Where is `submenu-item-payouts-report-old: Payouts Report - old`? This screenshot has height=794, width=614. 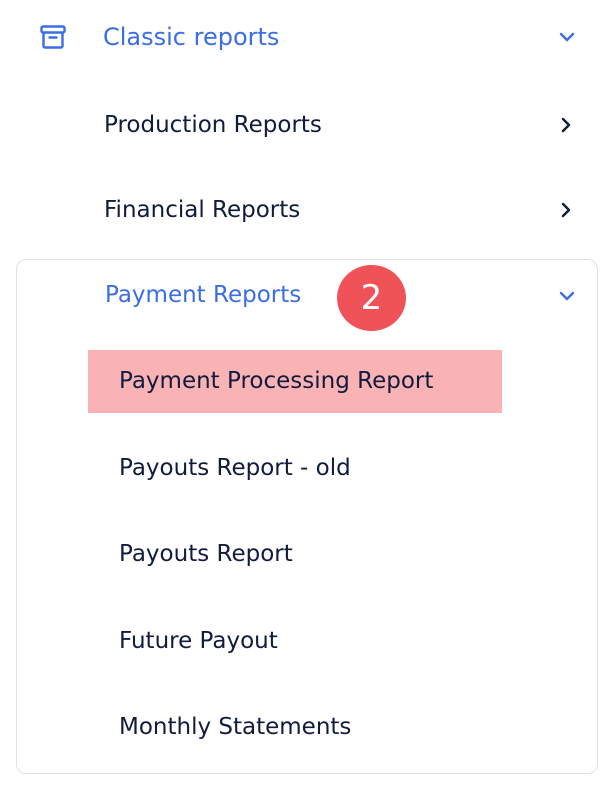
submenu-item-payouts-report-old: Payouts Report - old is located at coordinates (307, 468).